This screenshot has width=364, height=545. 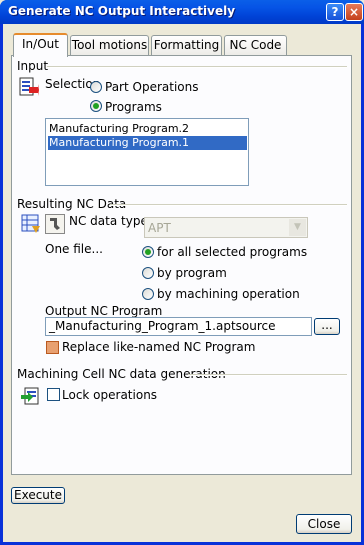 I want to click on selection-icon, so click(x=29, y=87).